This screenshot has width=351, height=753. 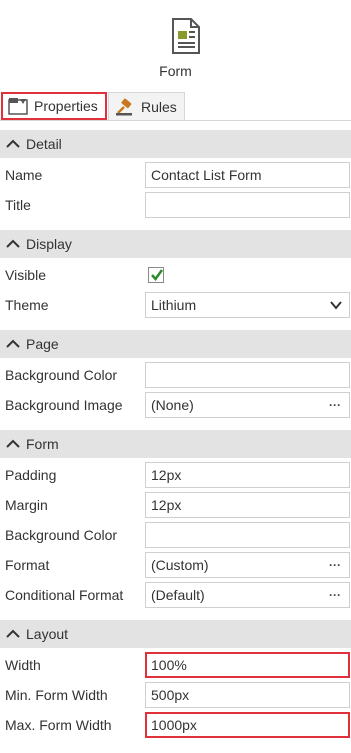 I want to click on property-label: Background Image, so click(x=64, y=405).